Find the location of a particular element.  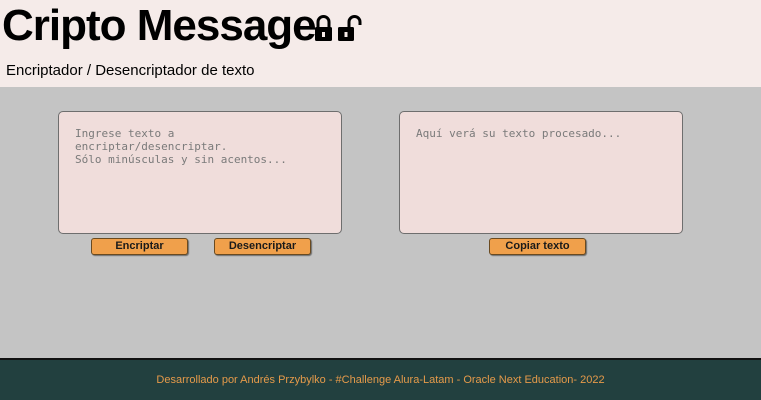

output-textarea is located at coordinates (541, 172).